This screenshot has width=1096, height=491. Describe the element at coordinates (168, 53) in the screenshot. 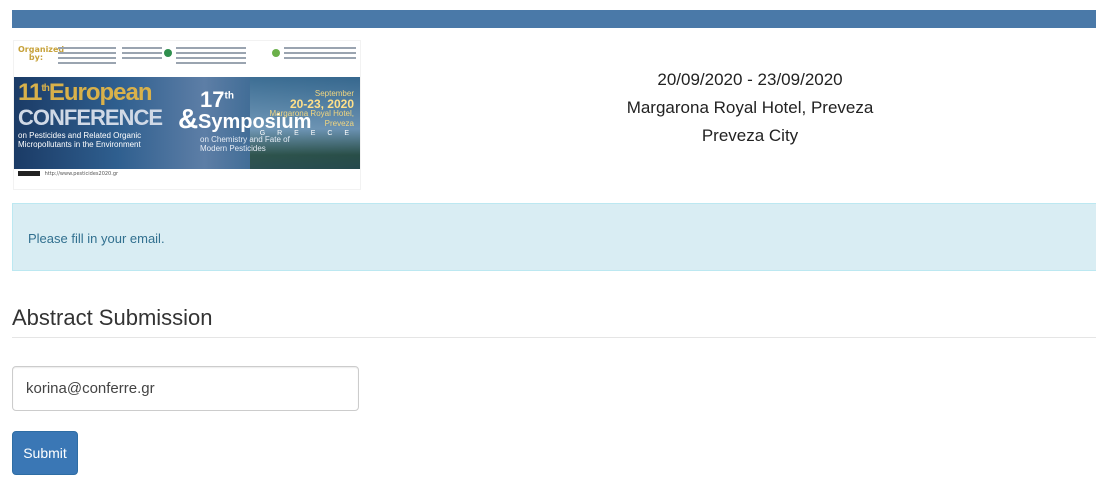

I see `organizer-logo-icon` at that location.